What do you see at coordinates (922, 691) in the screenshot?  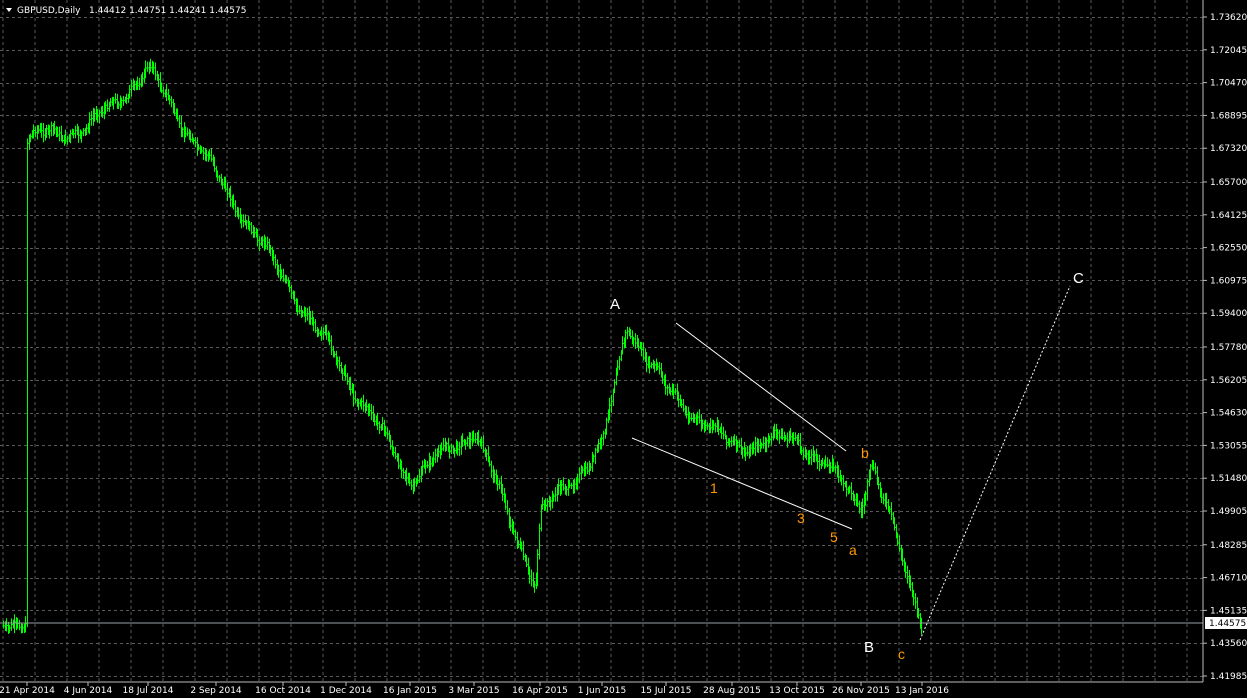 I see `x-tick-label: 13 Jan 2016` at bounding box center [922, 691].